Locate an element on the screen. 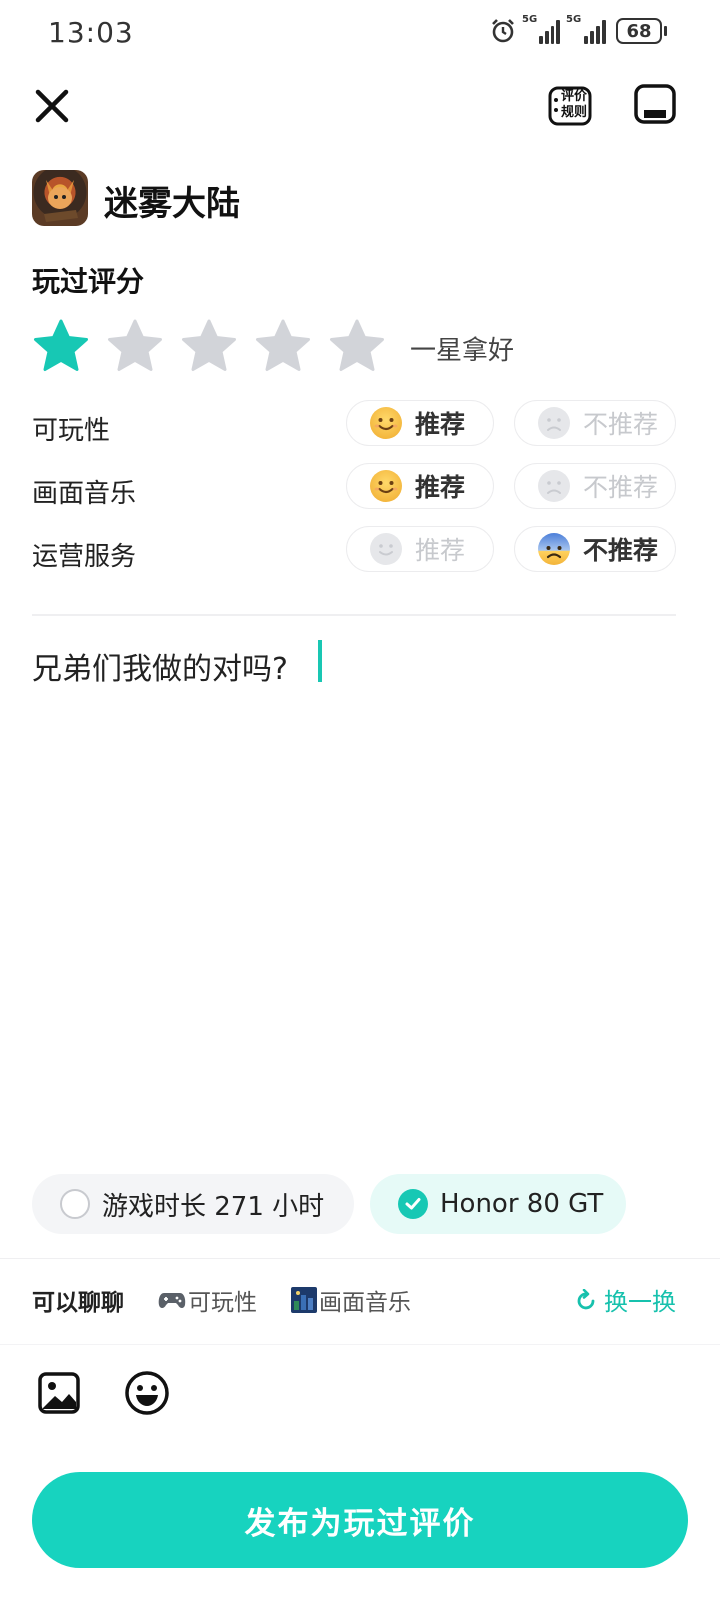  image-icon is located at coordinates (59, 1393).